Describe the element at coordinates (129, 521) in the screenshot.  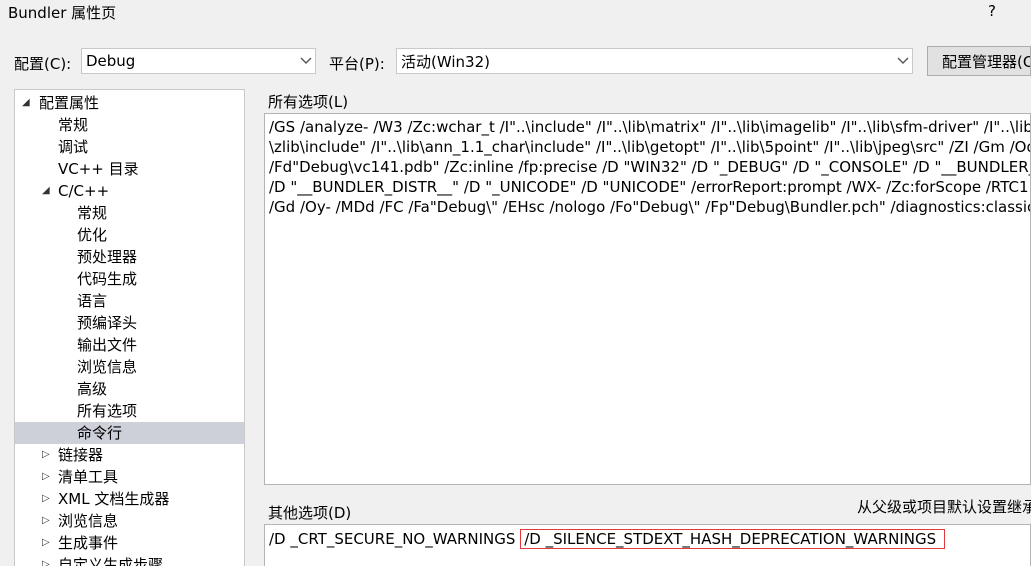
I see `tree-item-browse-information: ▷ 浏览信息` at that location.